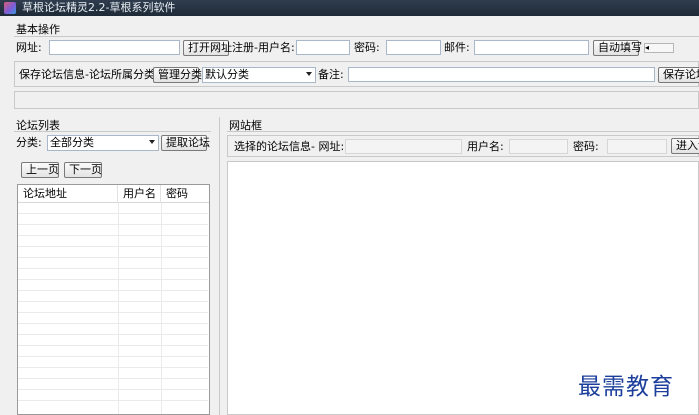 The image size is (699, 415). Describe the element at coordinates (647, 47) in the screenshot. I see `scroll-left-arrow-icon: ◂` at that location.